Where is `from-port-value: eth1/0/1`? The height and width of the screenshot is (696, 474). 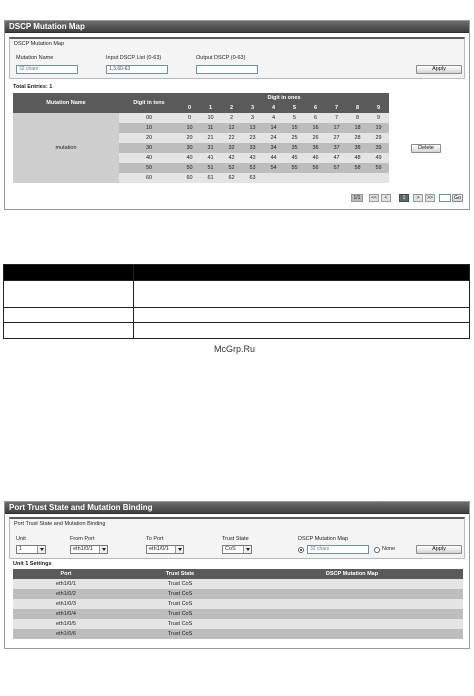
from-port-value: eth1/0/1 is located at coordinates (83, 549).